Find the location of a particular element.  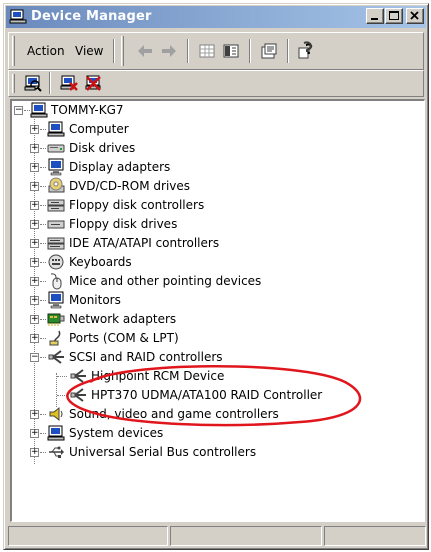

tree-item-display-adapters: + Display adapters is located at coordinates (219, 167).